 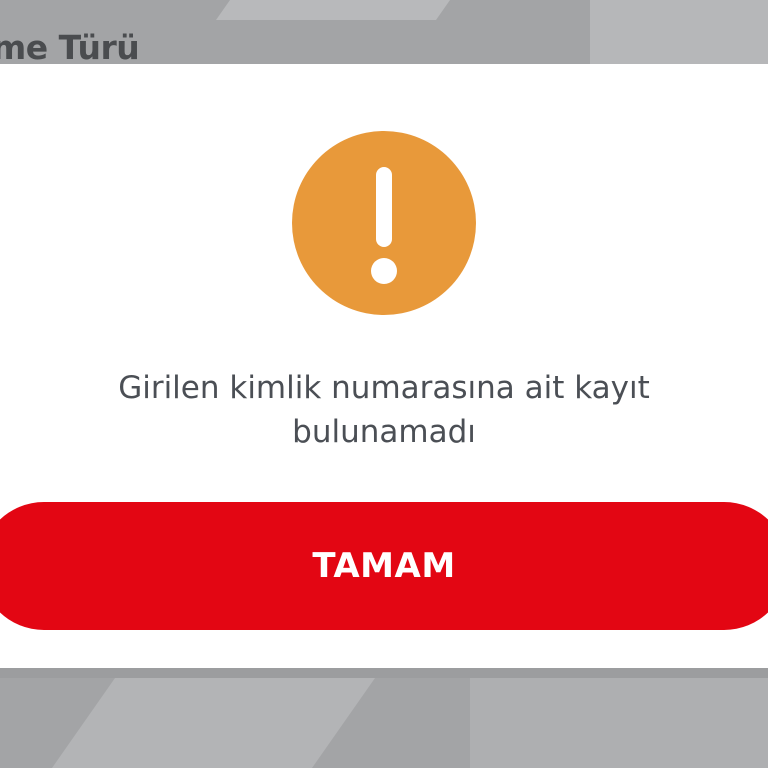 What do you see at coordinates (384, 207) in the screenshot?
I see `exclamation-bar` at bounding box center [384, 207].